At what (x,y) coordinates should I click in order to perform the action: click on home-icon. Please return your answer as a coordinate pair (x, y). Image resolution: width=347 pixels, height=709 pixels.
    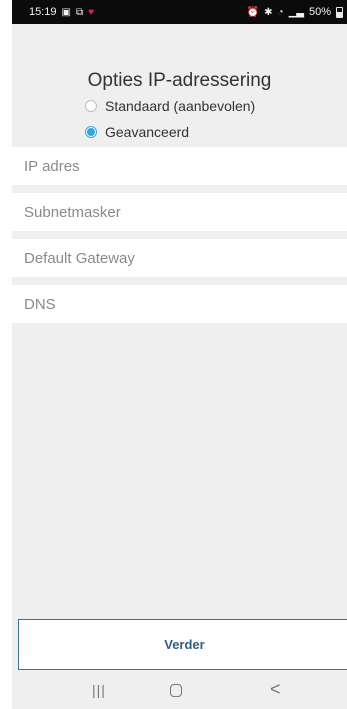
    Looking at the image, I should click on (176, 690).